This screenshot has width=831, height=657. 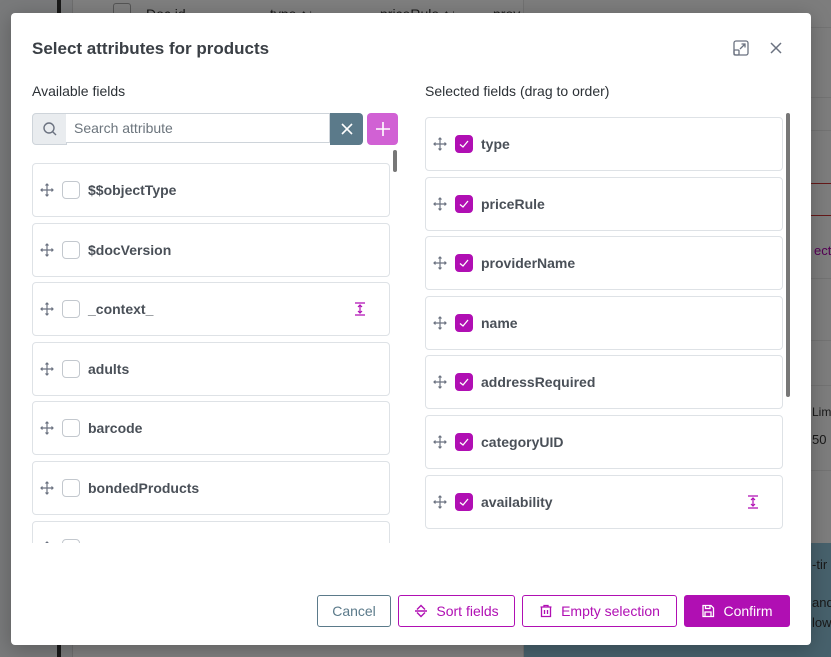 I want to click on field-item: categoryUID, so click(x=604, y=441).